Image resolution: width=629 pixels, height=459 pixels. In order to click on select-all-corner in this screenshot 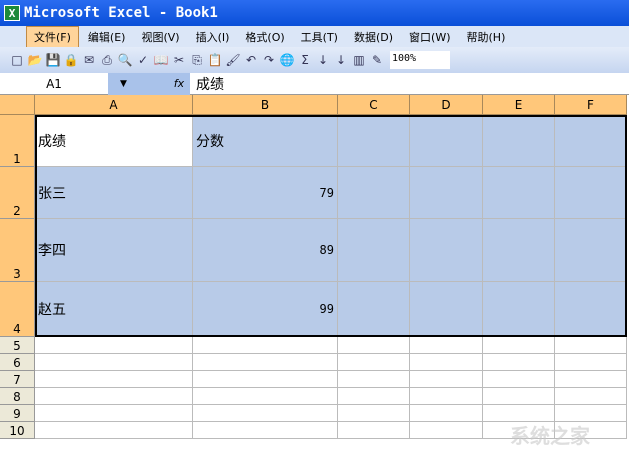, I will do `click(17, 105)`.